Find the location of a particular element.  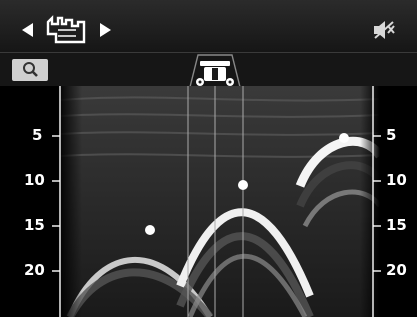

zoom-search-button is located at coordinates (30, 70).